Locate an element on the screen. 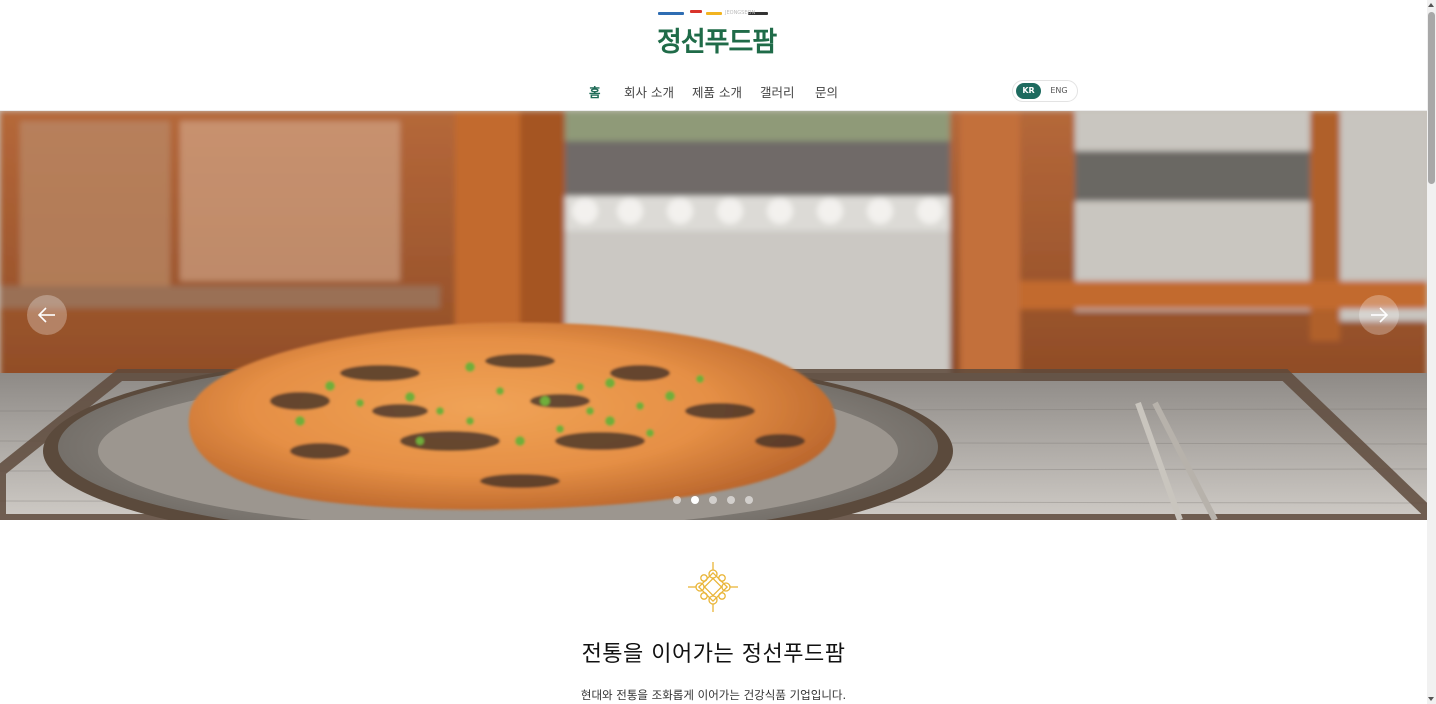 The image size is (1436, 704). scroll-up-icon is located at coordinates (1431, 5).